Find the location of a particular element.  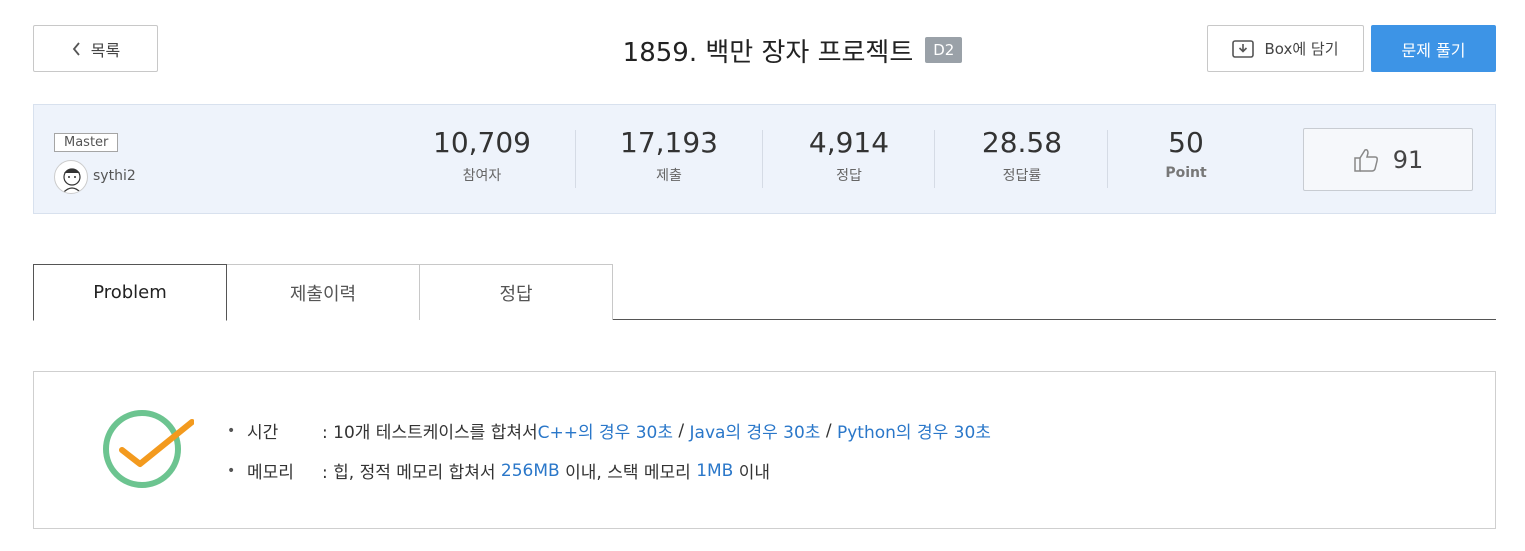

stat-rate: 28.58 정답률 is located at coordinates (1022, 155).